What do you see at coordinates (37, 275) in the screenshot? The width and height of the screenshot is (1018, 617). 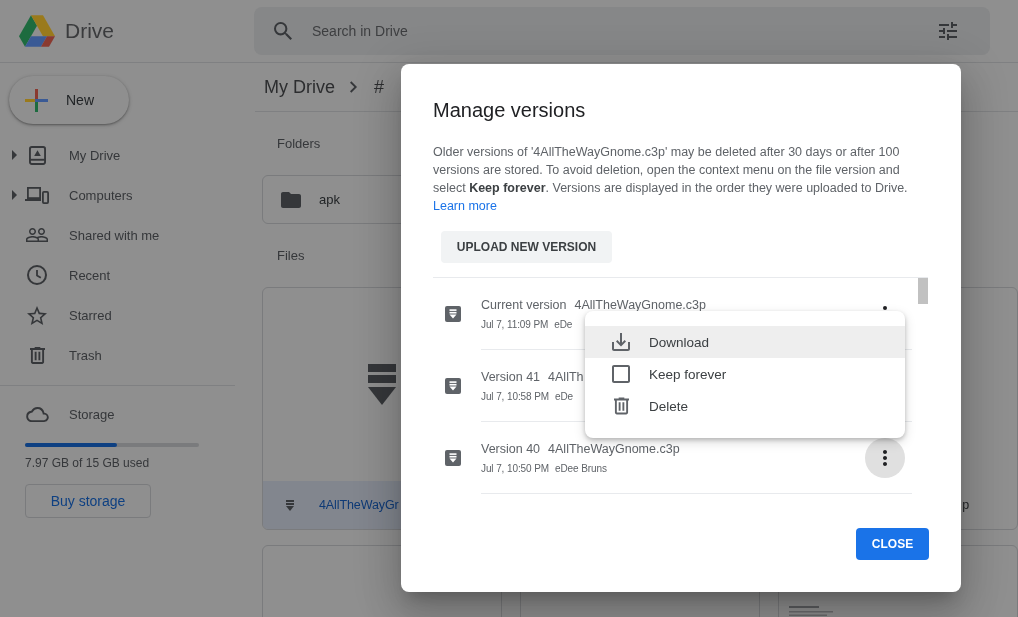 I see `clock-icon` at bounding box center [37, 275].